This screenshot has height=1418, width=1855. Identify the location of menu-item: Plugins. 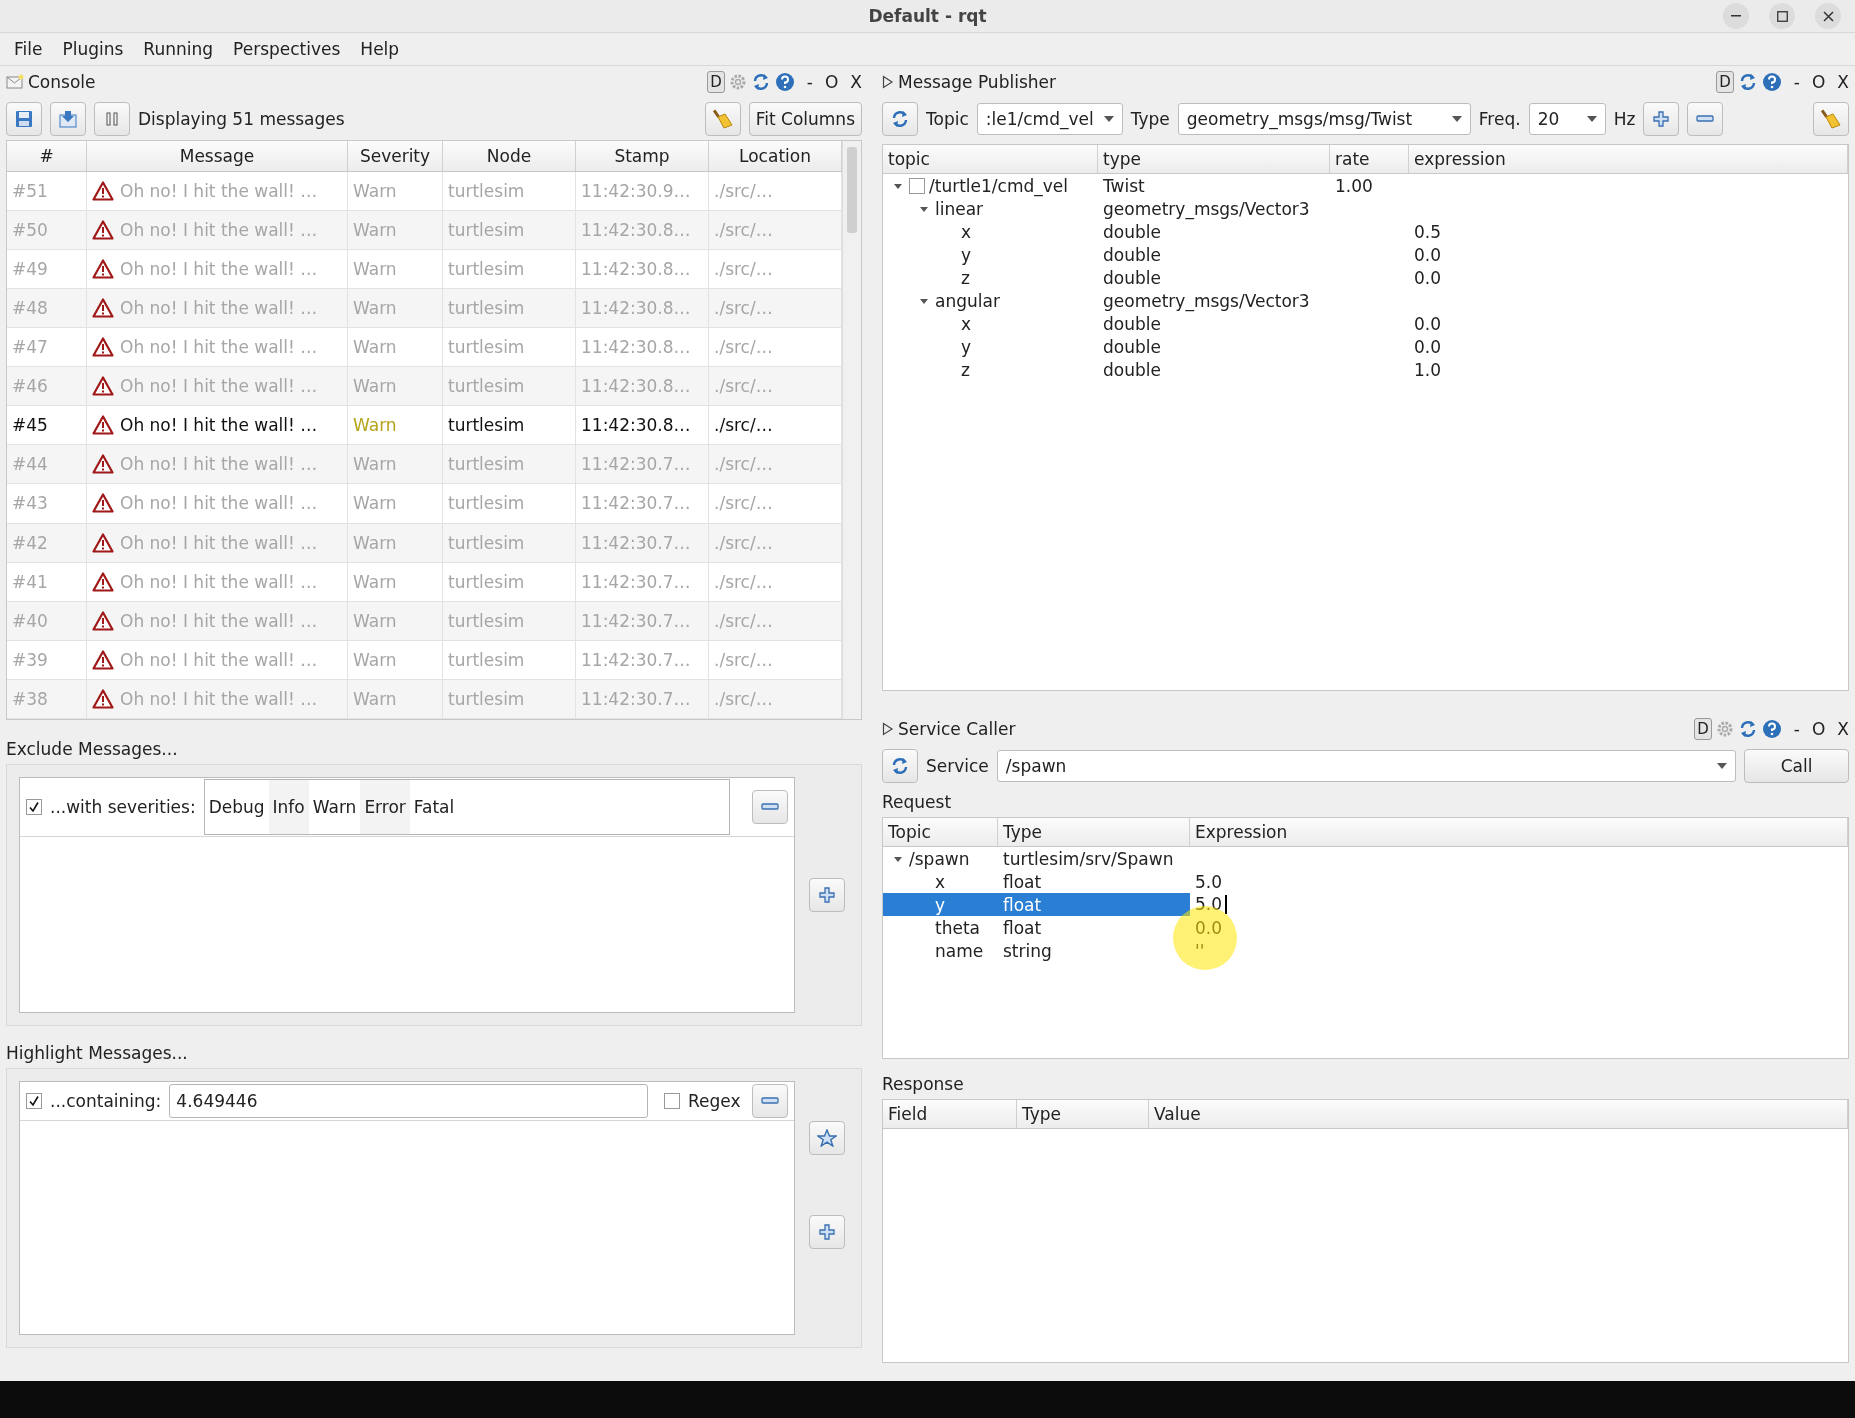
(93, 49).